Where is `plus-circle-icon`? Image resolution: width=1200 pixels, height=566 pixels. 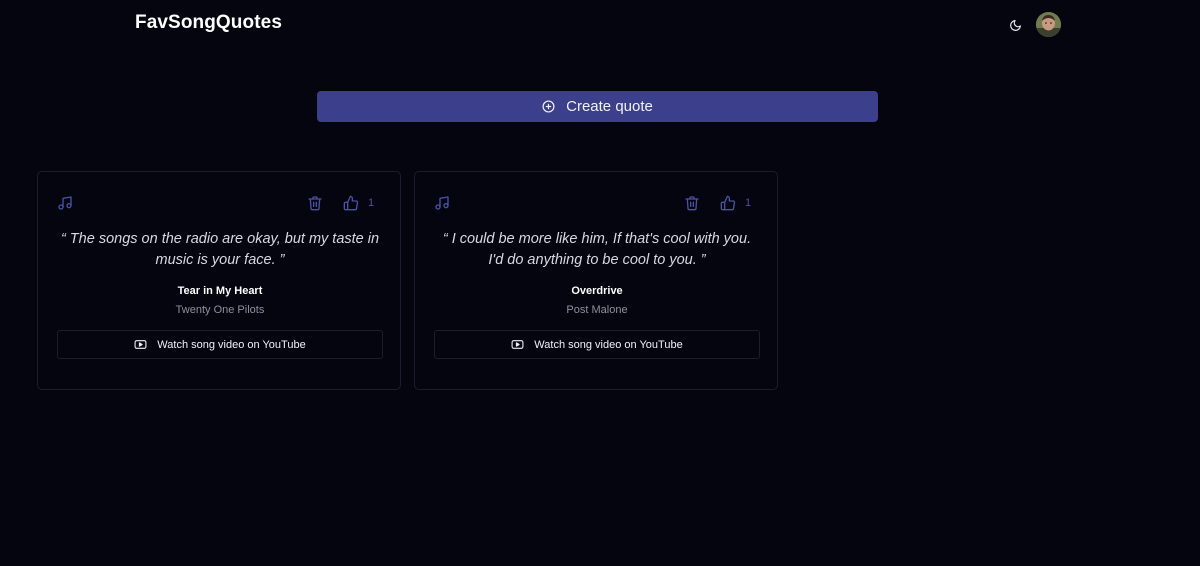 plus-circle-icon is located at coordinates (548, 106).